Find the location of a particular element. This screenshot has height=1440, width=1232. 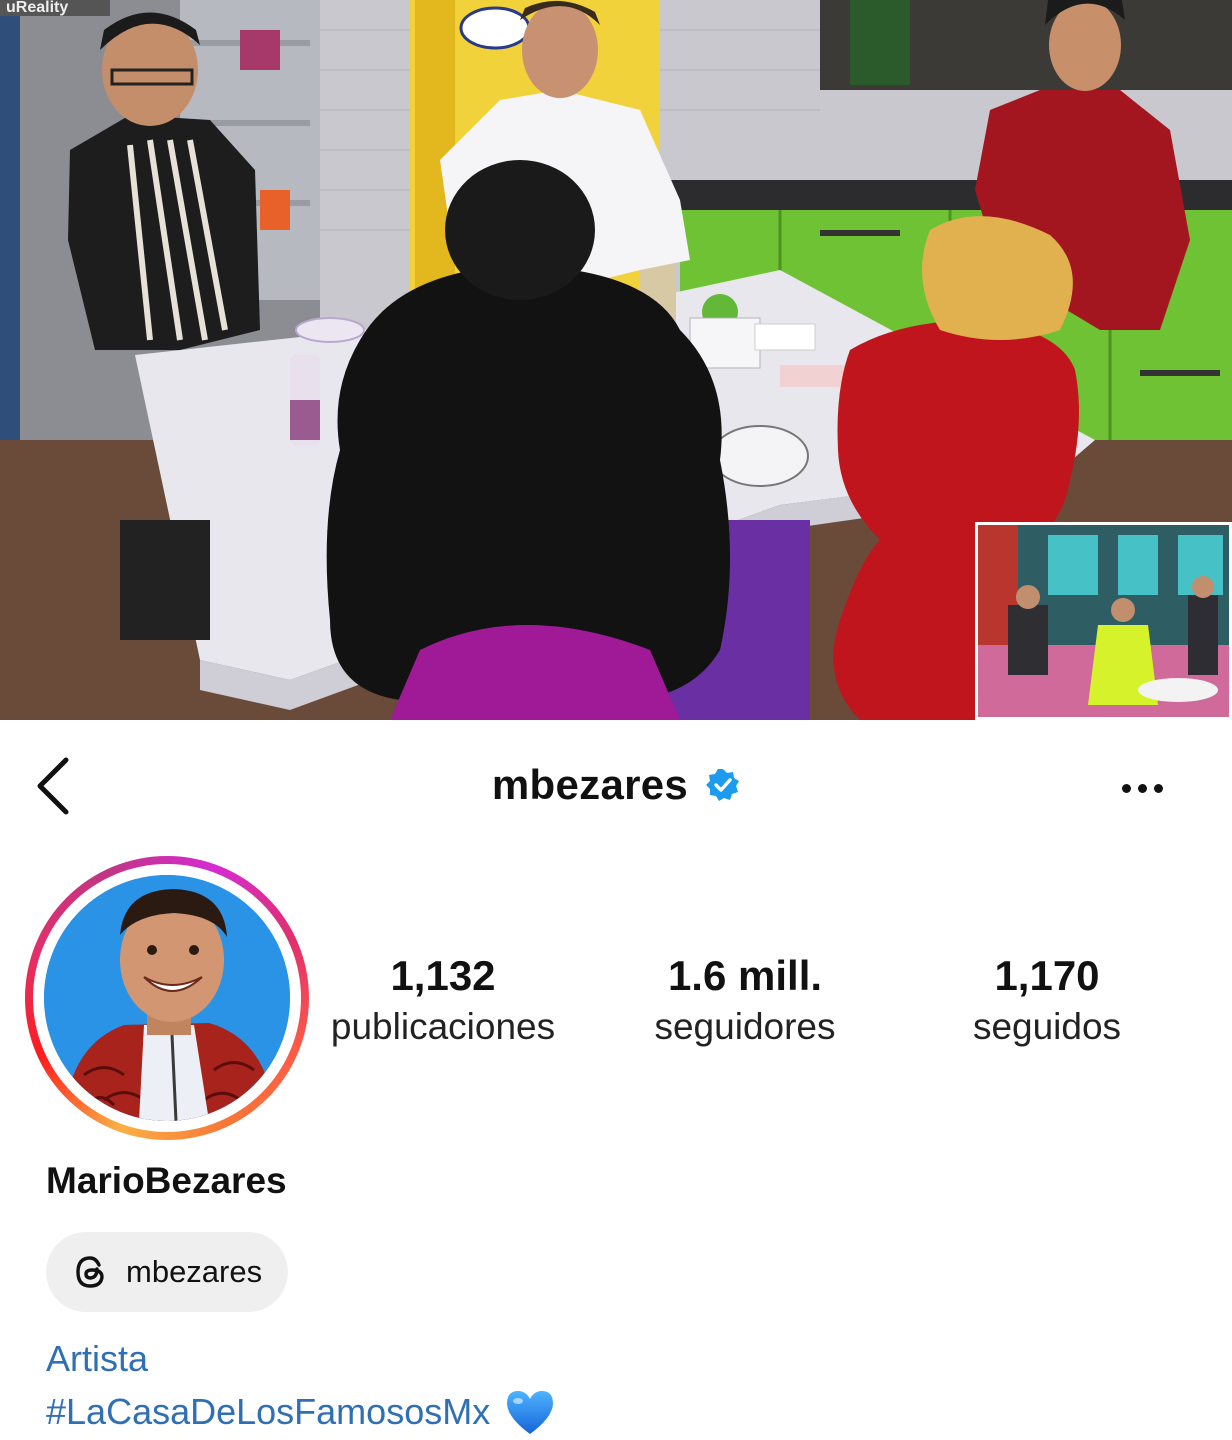

bio-hashtag-link: #LaCasaDeLosFamososMx is located at coordinates (301, 1412).